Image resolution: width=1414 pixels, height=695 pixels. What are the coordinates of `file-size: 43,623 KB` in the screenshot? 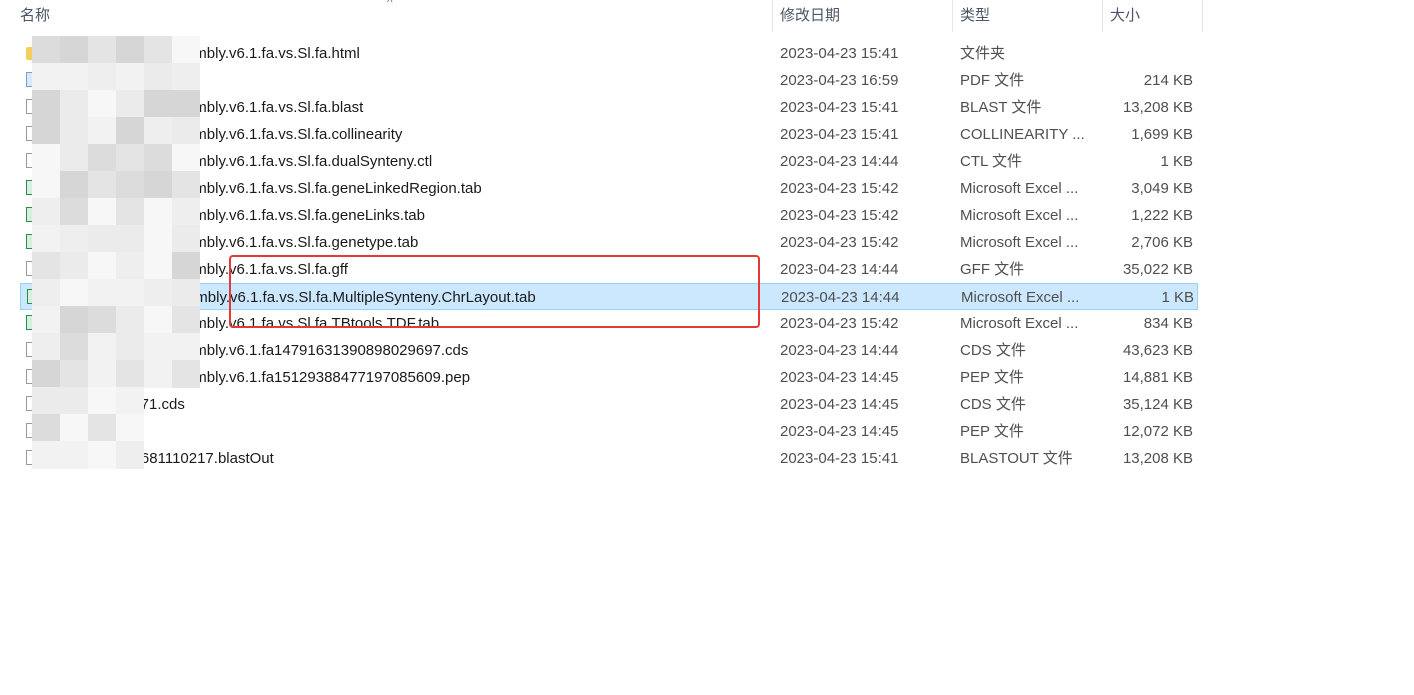 It's located at (1157, 350).